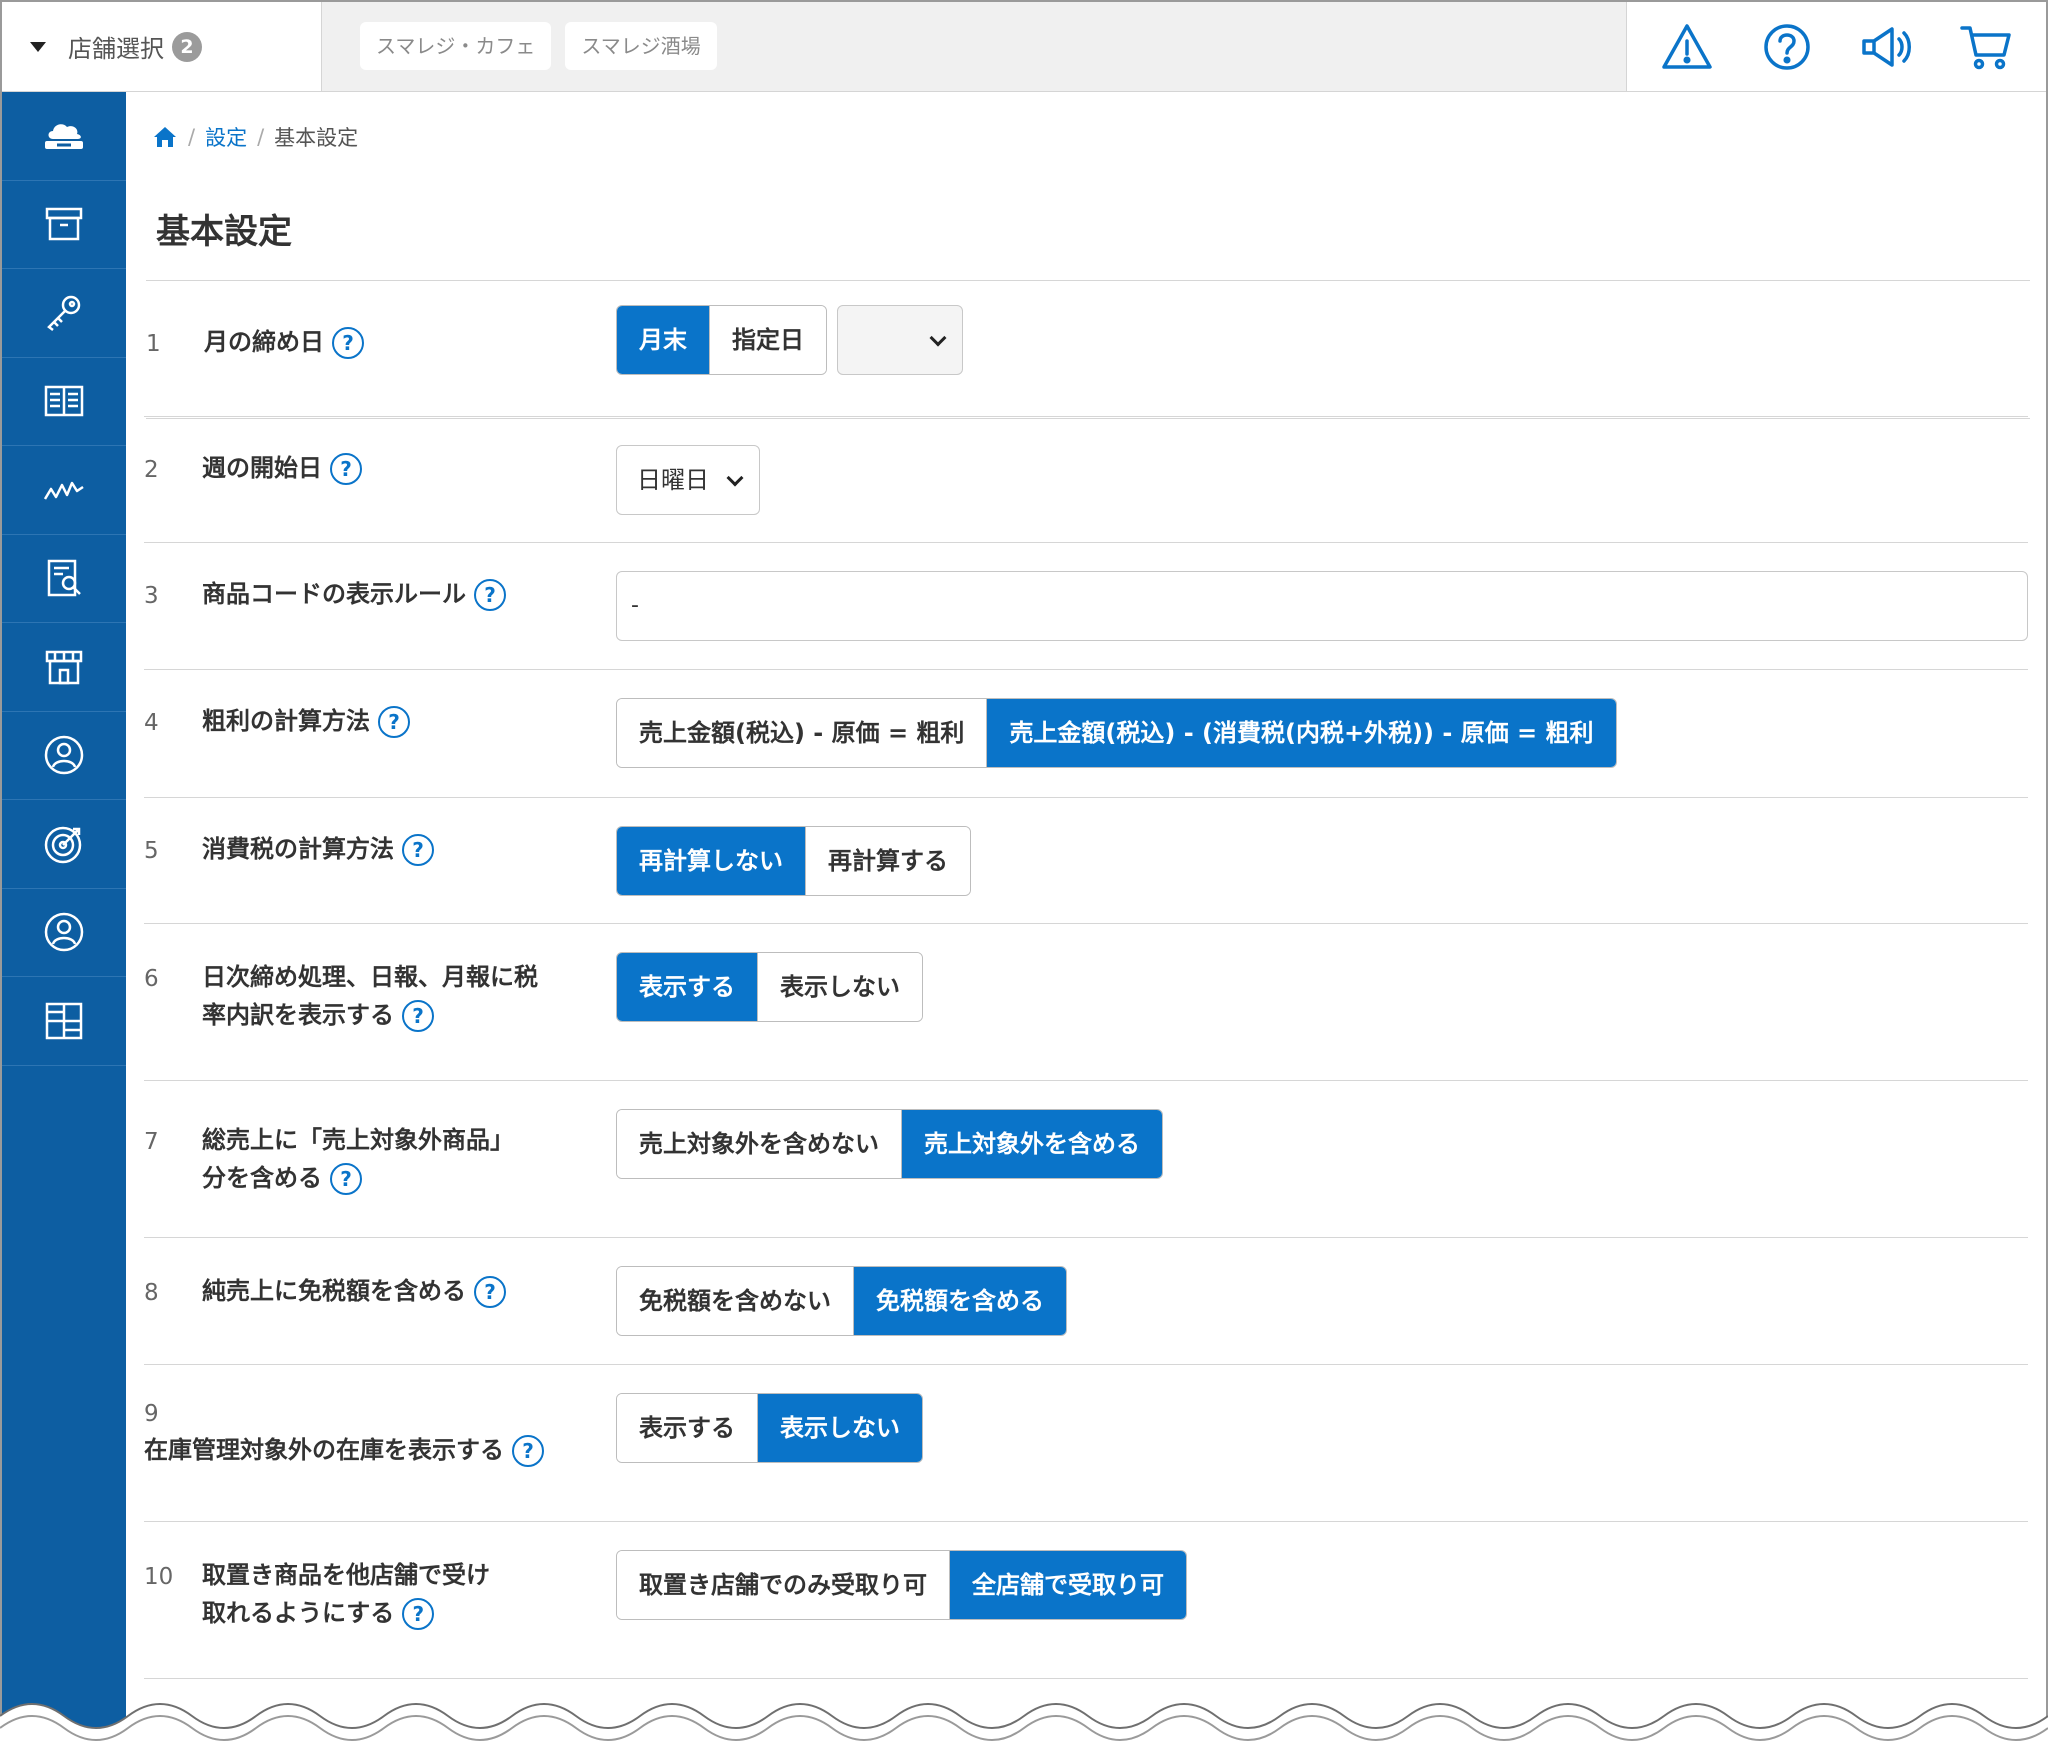 The height and width of the screenshot is (1754, 2048). Describe the element at coordinates (456, 46) in the screenshot. I see `store-tab-cafe: スマレジ・カフェ` at that location.